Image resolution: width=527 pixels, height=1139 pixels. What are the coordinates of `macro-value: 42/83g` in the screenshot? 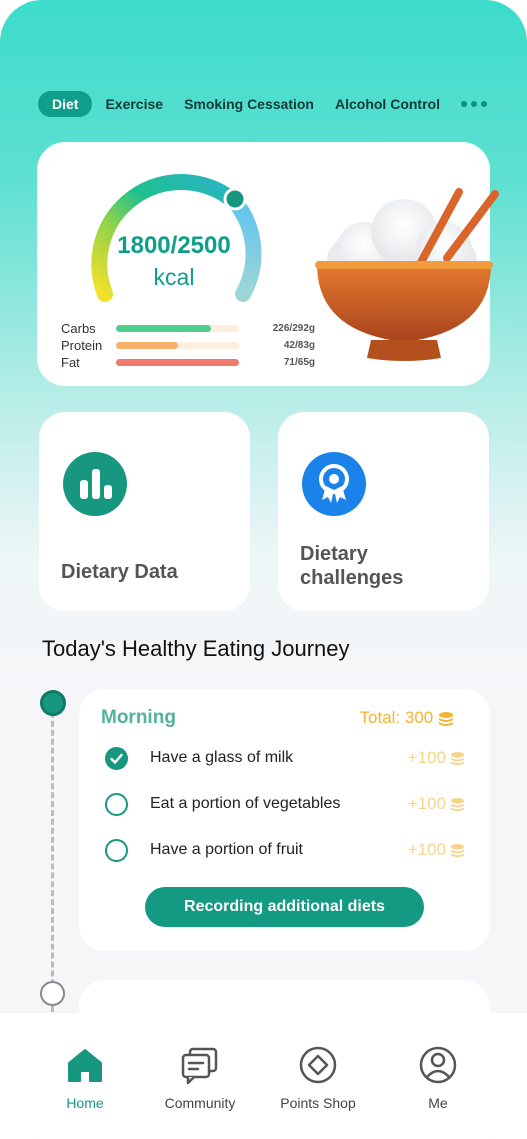 It's located at (299, 345).